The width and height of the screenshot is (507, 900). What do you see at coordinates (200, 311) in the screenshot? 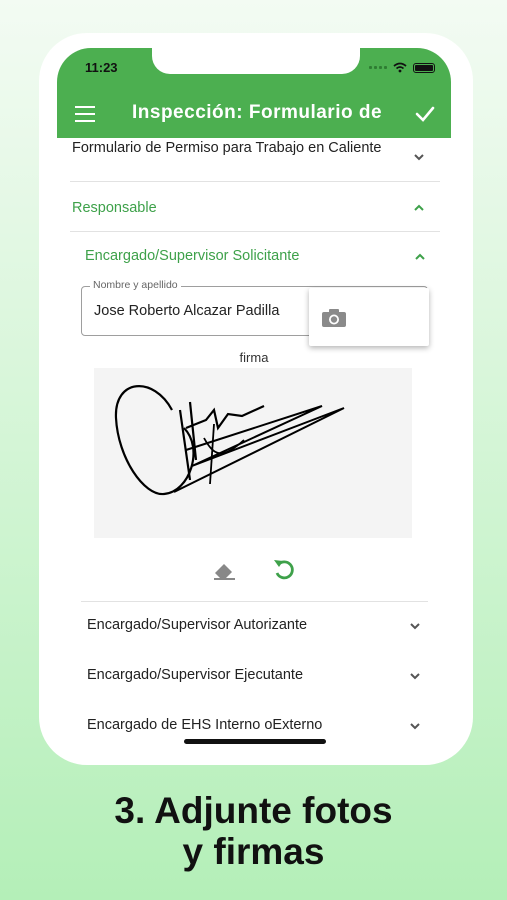
I see `name-field-value: Jose Roberto Alcazar Padilla` at bounding box center [200, 311].